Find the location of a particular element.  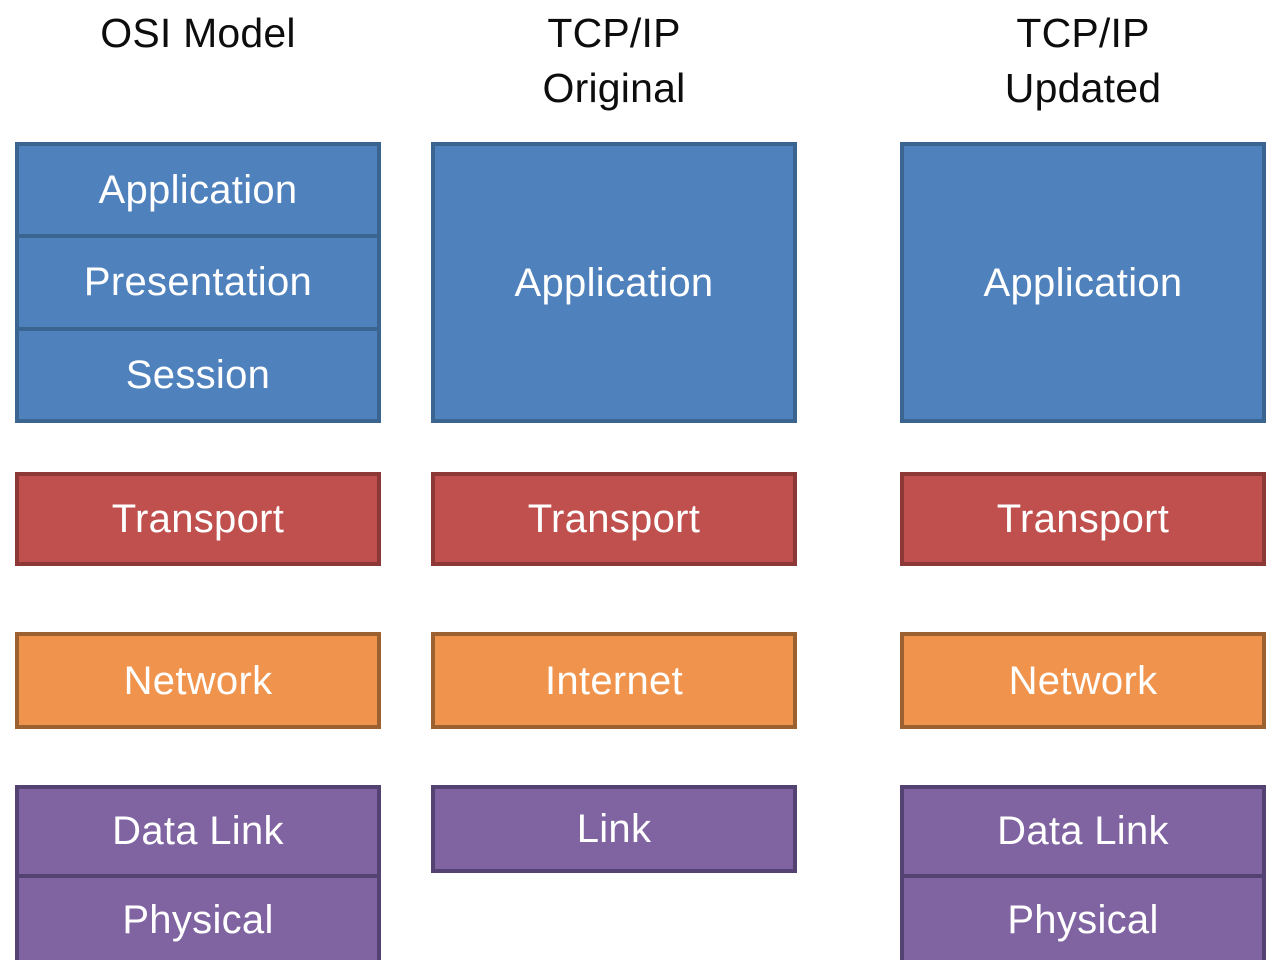

layer-box-internet: Internet is located at coordinates (614, 680).